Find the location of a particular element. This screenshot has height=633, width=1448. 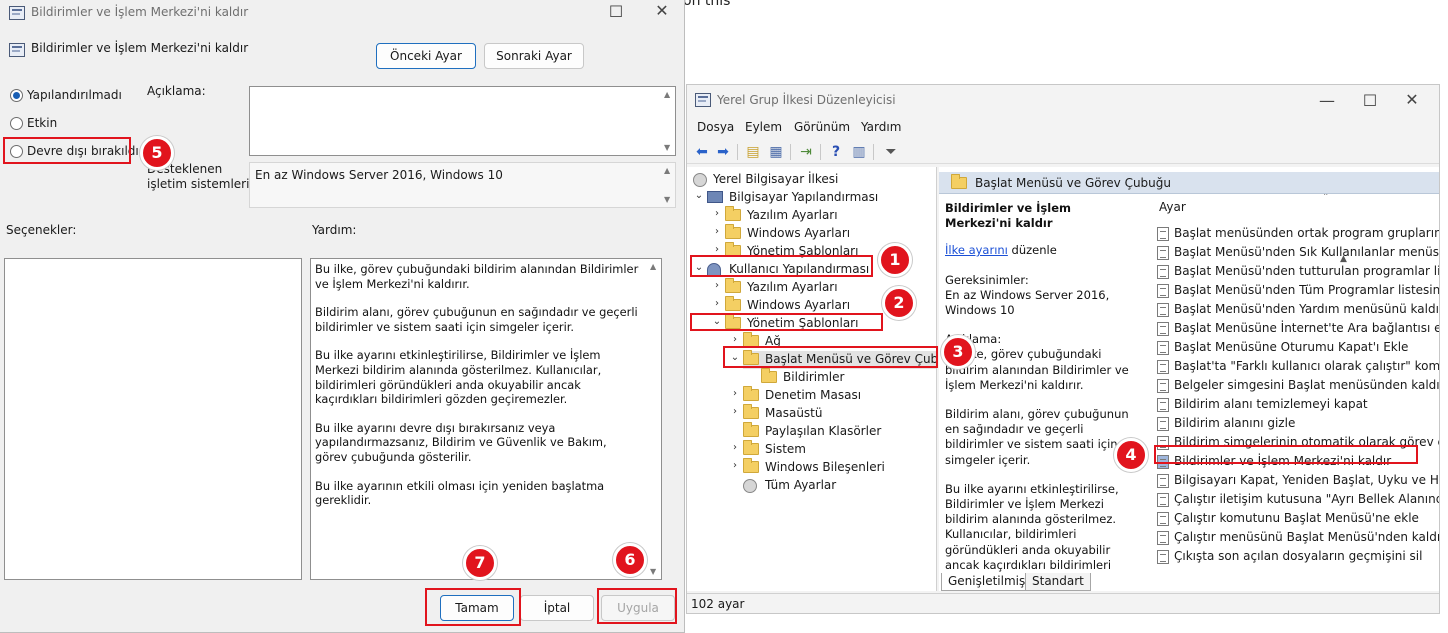

export-list-icon: ⇥ is located at coordinates (806, 152).